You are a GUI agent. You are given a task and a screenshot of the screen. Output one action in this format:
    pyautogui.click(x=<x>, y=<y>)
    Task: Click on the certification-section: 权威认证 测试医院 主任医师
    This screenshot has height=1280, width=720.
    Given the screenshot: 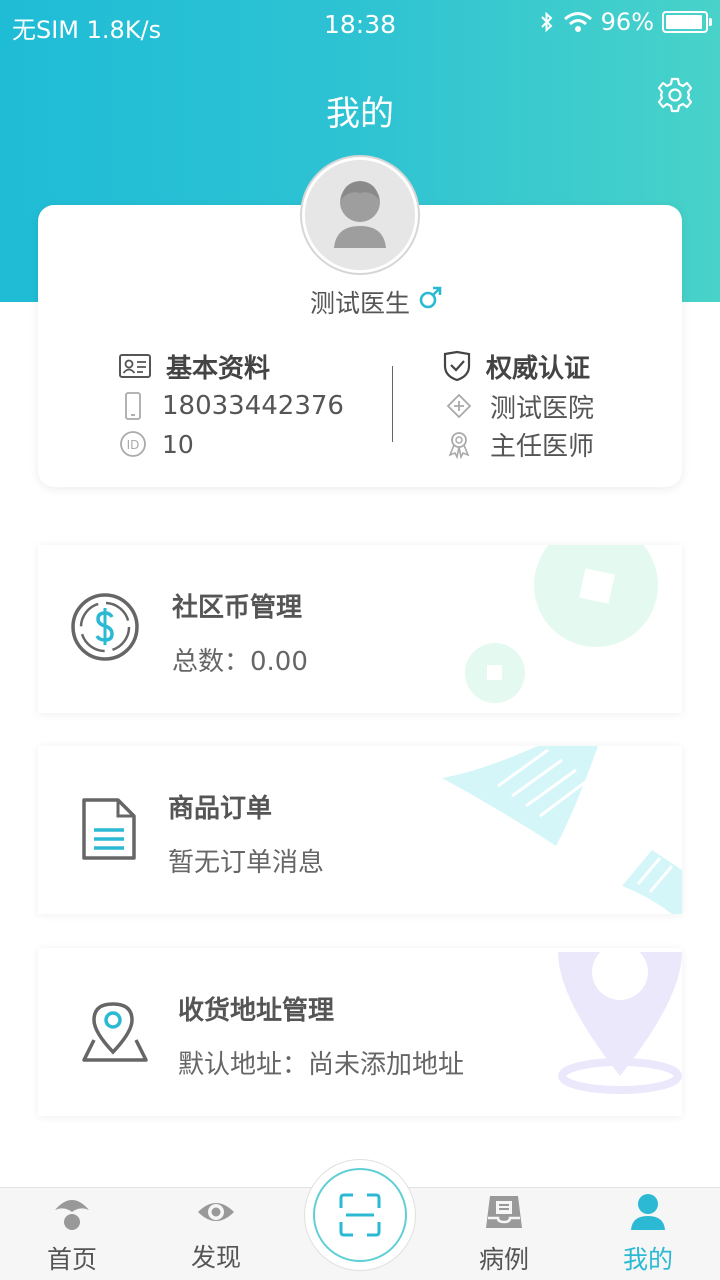 What is the action you would take?
    pyautogui.click(x=518, y=405)
    